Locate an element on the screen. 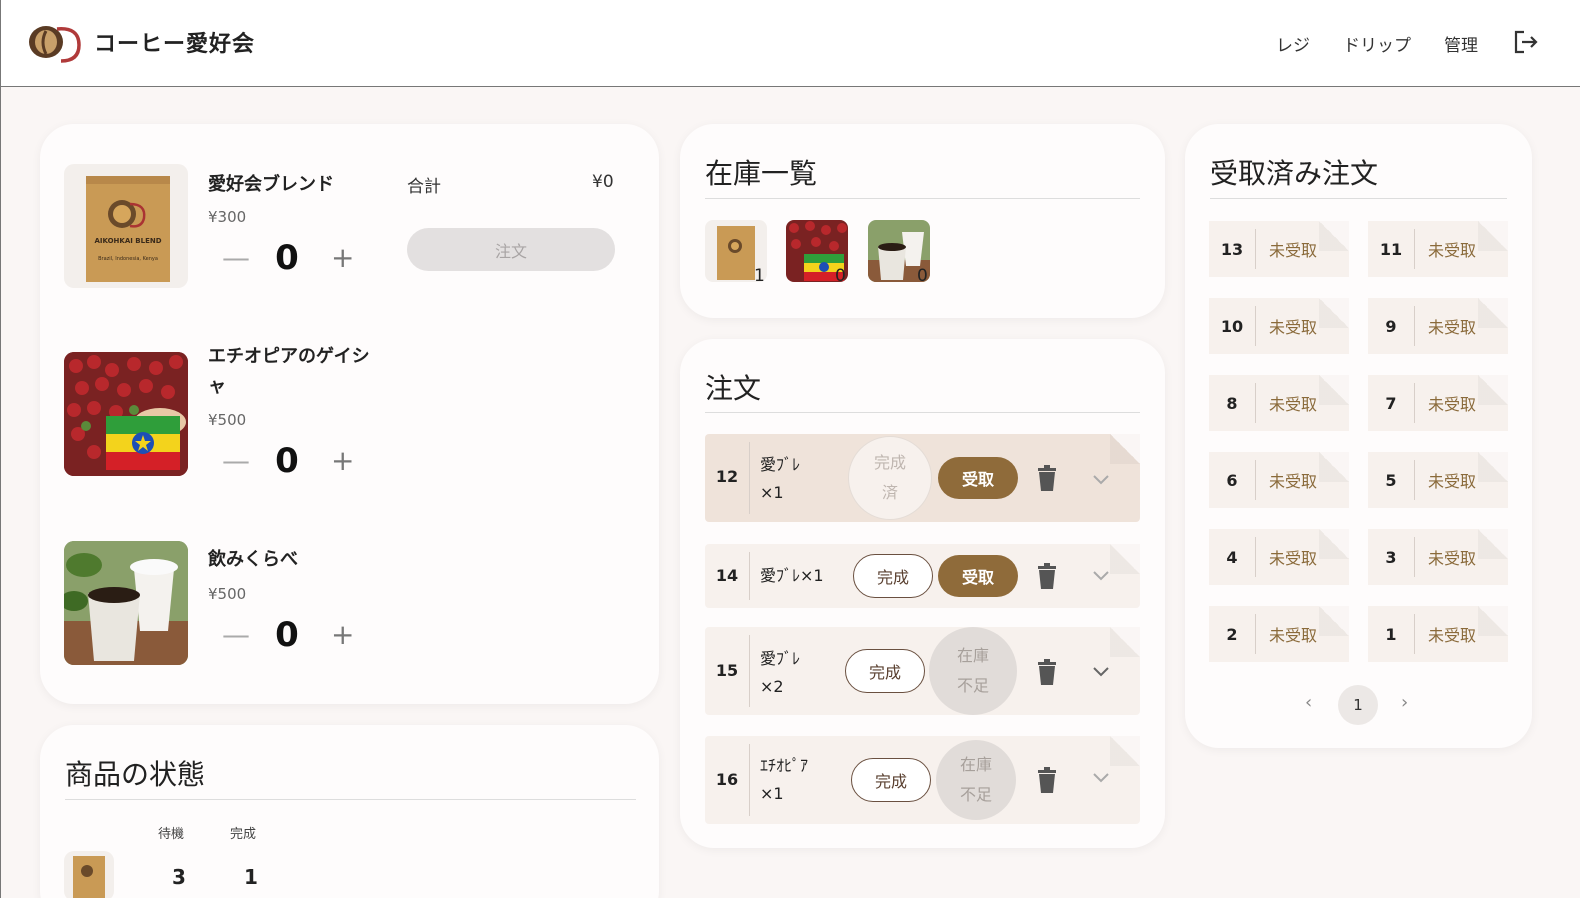  received-order-tile: 8 未受取 is located at coordinates (1279, 403).